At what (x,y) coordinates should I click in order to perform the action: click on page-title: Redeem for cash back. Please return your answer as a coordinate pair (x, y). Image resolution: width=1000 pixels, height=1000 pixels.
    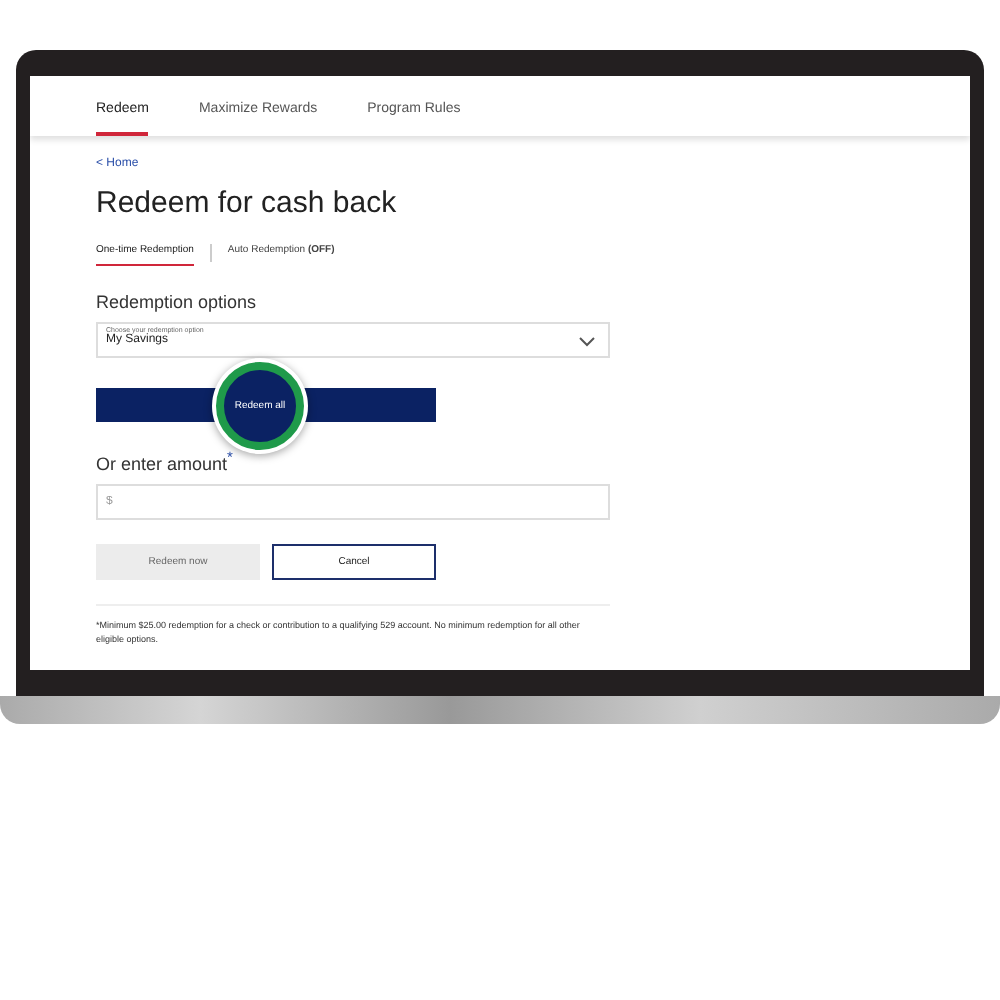
    Looking at the image, I should click on (247, 203).